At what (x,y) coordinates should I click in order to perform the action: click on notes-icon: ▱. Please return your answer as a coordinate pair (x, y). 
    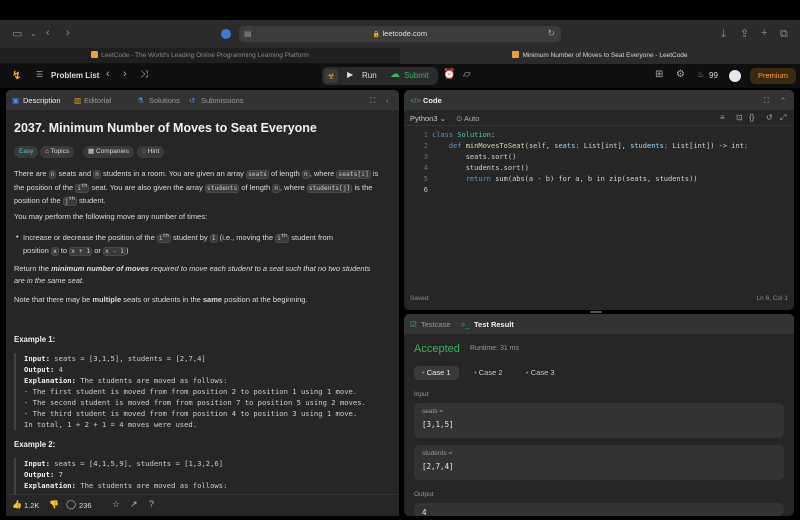
    Looking at the image, I should click on (467, 74).